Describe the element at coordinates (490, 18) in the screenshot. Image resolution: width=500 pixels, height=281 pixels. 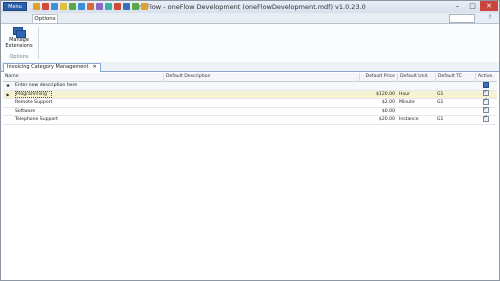
I see `help-icon: ?` at that location.